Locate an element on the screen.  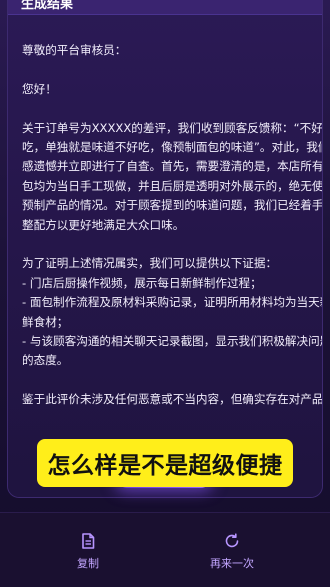
letter-line: 预制产品的情况。对于顾客提到的味道问题，我们已经着手调 is located at coordinates (172, 205).